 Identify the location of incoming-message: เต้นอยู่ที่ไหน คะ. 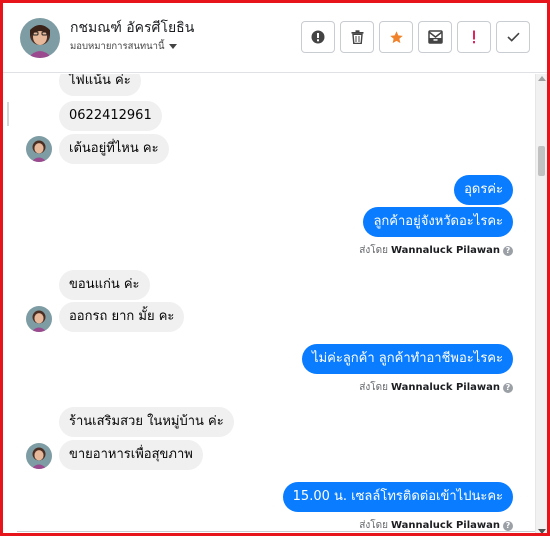
(114, 149).